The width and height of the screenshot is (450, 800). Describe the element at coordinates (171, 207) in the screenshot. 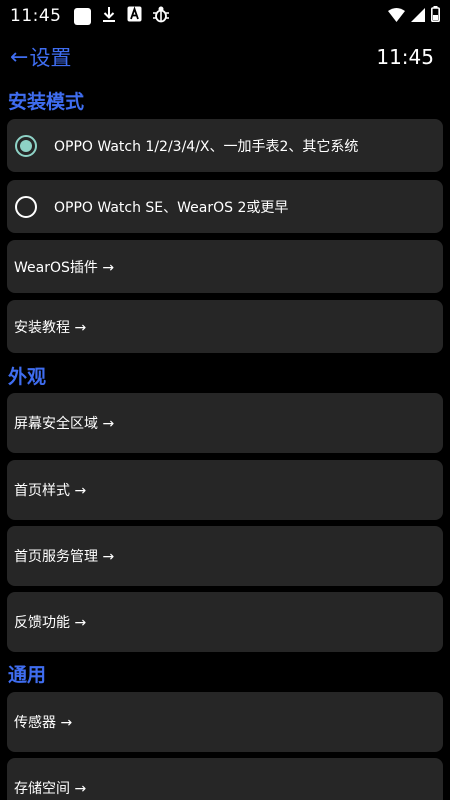

I see `install-option-label: OPPO Watch SE、WearOS 2或更早` at that location.